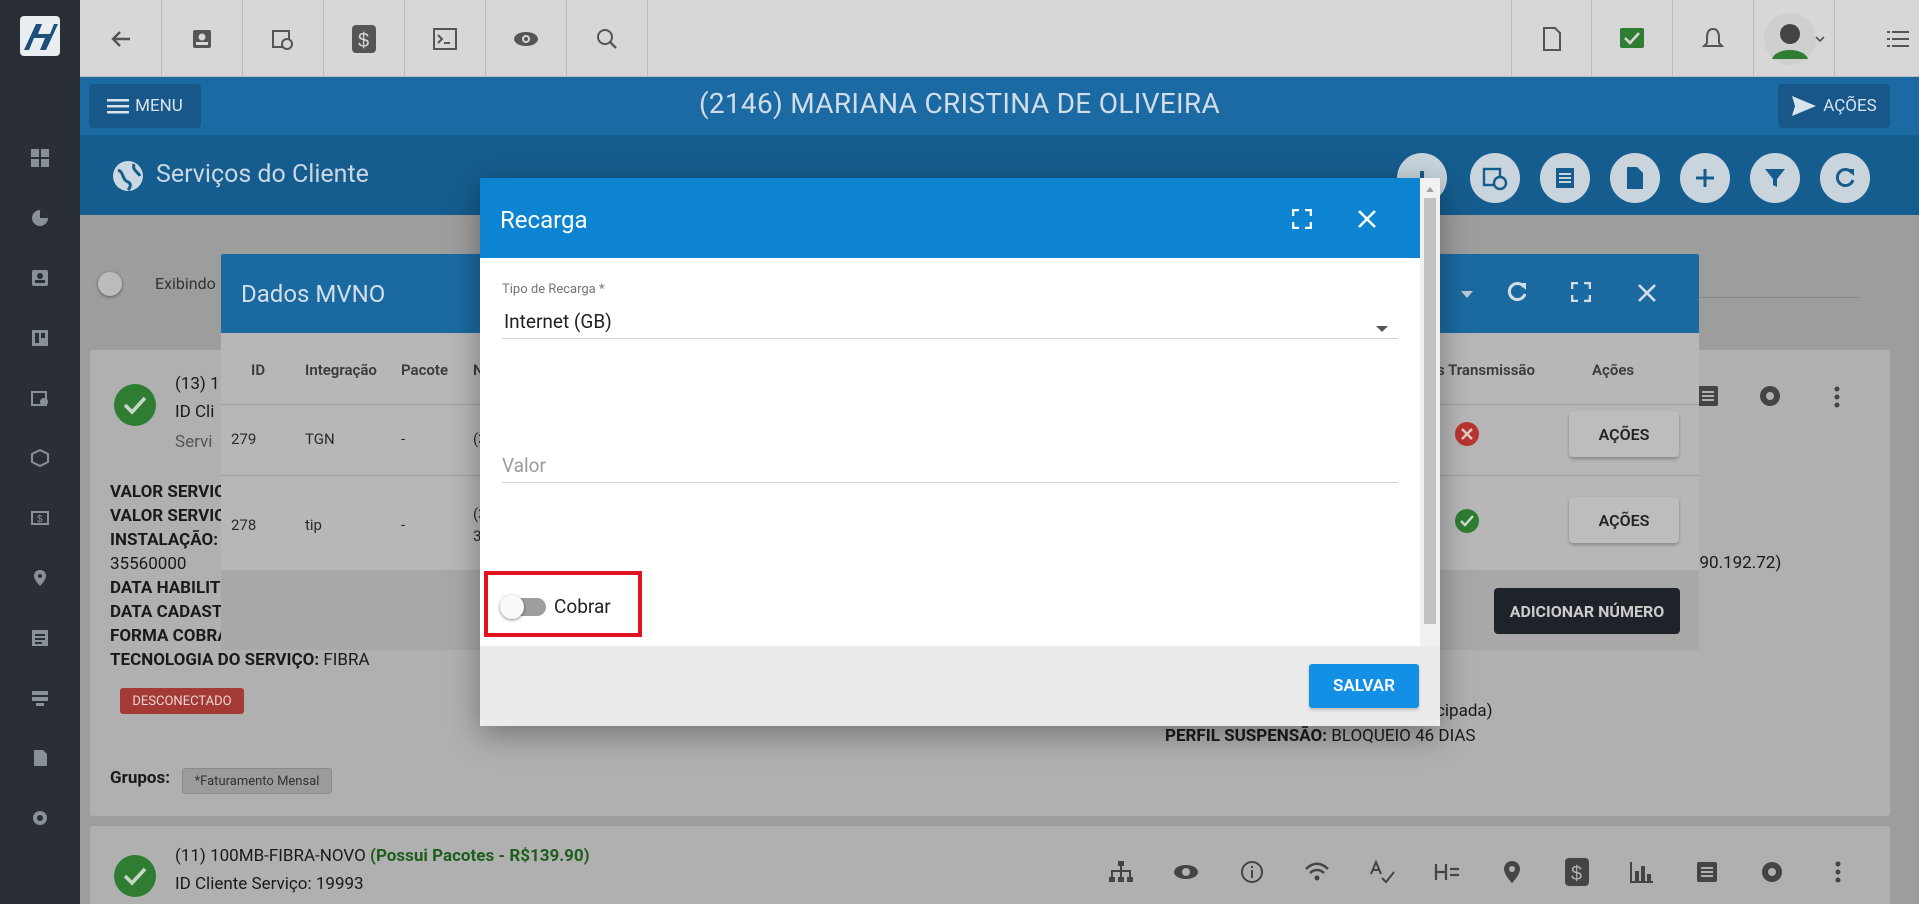 This screenshot has height=904, width=1919. What do you see at coordinates (341, 370) in the screenshot?
I see `col-integracao: Integração` at bounding box center [341, 370].